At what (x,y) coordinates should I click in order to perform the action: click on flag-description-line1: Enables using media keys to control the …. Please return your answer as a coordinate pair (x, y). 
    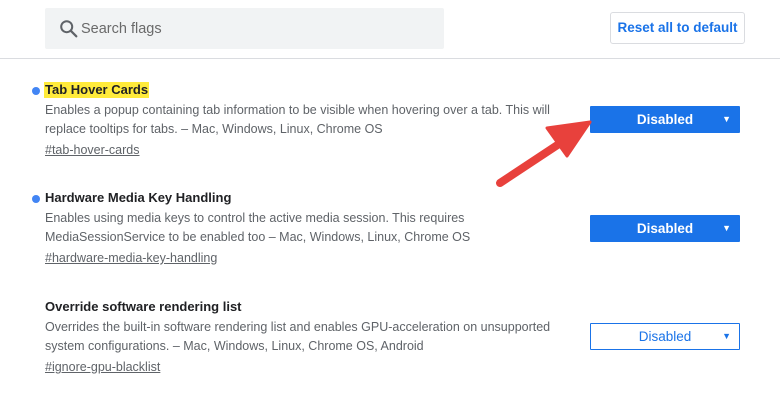
    Looking at the image, I should click on (255, 218).